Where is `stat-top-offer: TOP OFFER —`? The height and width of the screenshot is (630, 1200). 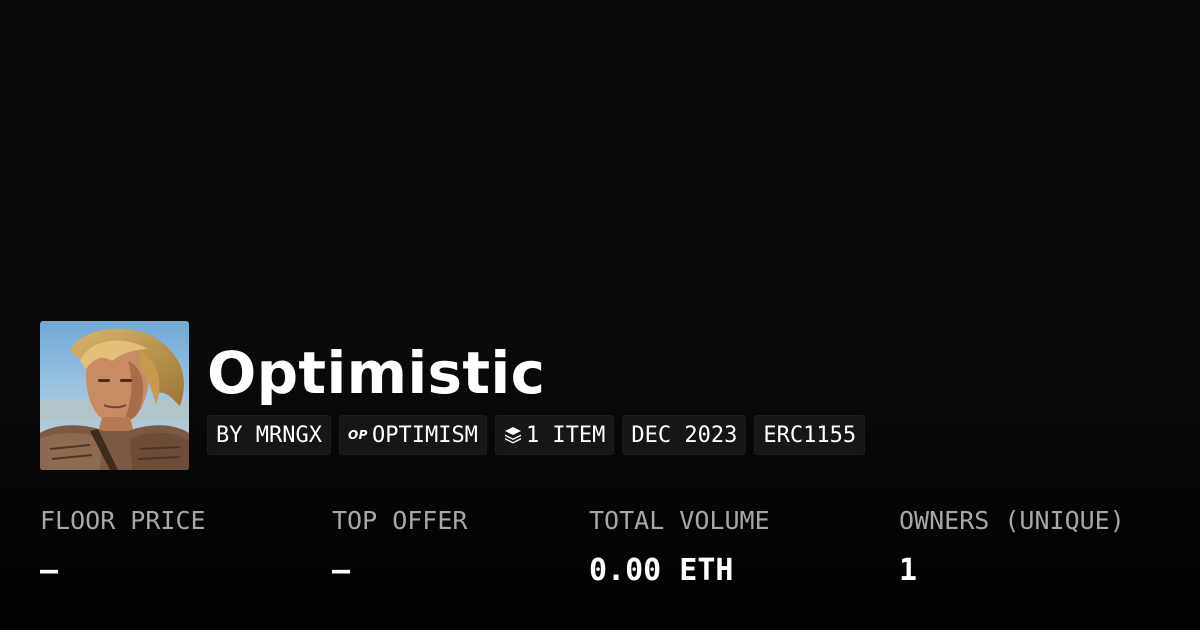
stat-top-offer: TOP OFFER — is located at coordinates (399, 548).